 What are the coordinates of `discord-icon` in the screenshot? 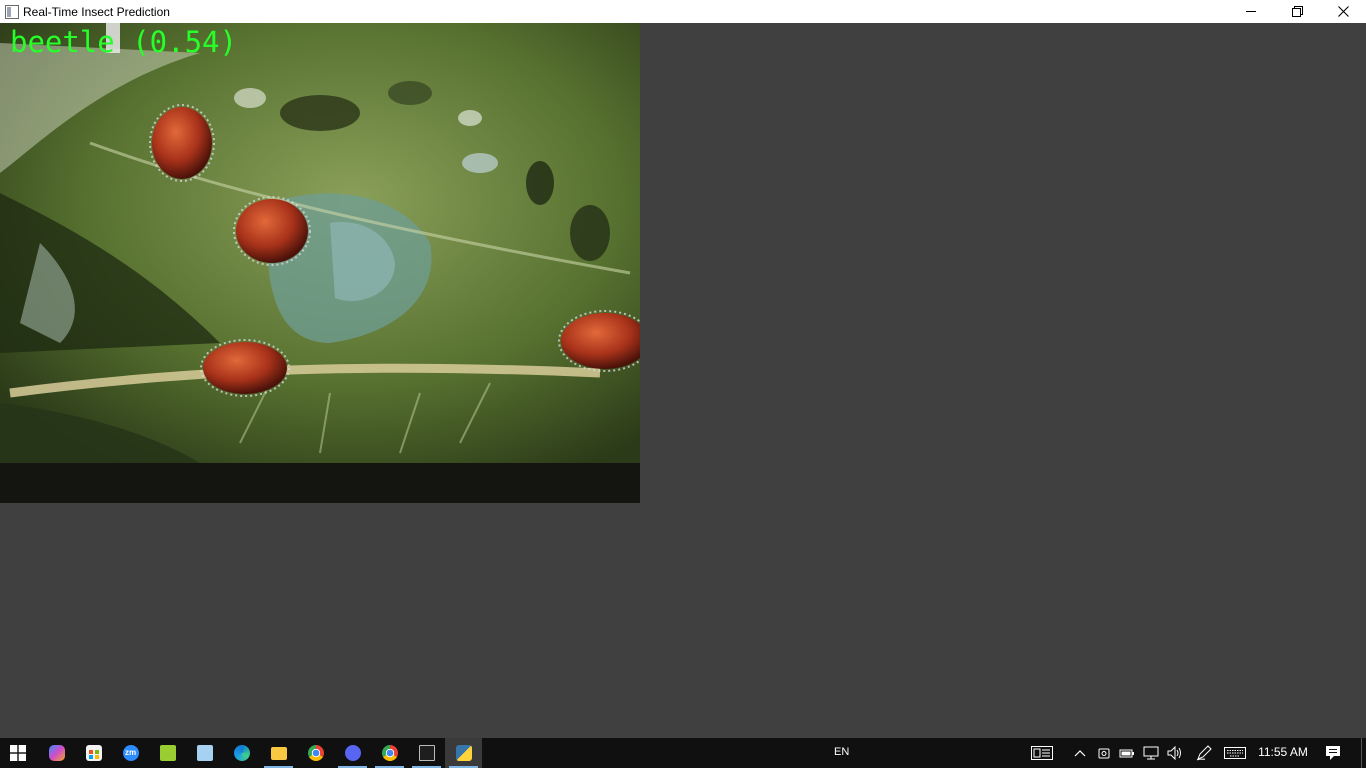 It's located at (352, 753).